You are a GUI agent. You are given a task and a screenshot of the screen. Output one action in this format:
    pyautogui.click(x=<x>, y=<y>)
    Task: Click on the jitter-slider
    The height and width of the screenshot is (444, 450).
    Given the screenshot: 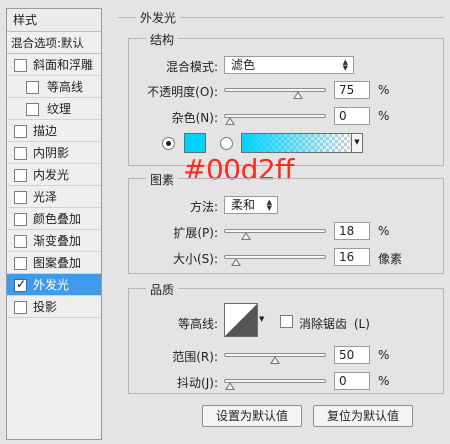 What is the action you would take?
    pyautogui.click(x=275, y=384)
    